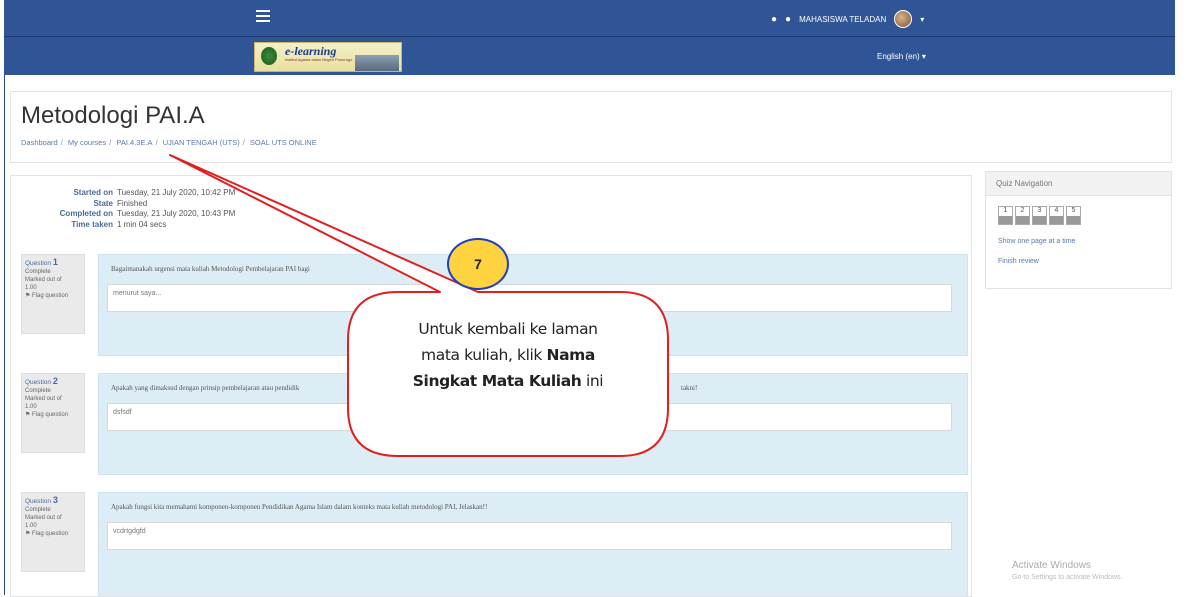 The image size is (1196, 597). I want to click on bell-icon: ●, so click(774, 19).